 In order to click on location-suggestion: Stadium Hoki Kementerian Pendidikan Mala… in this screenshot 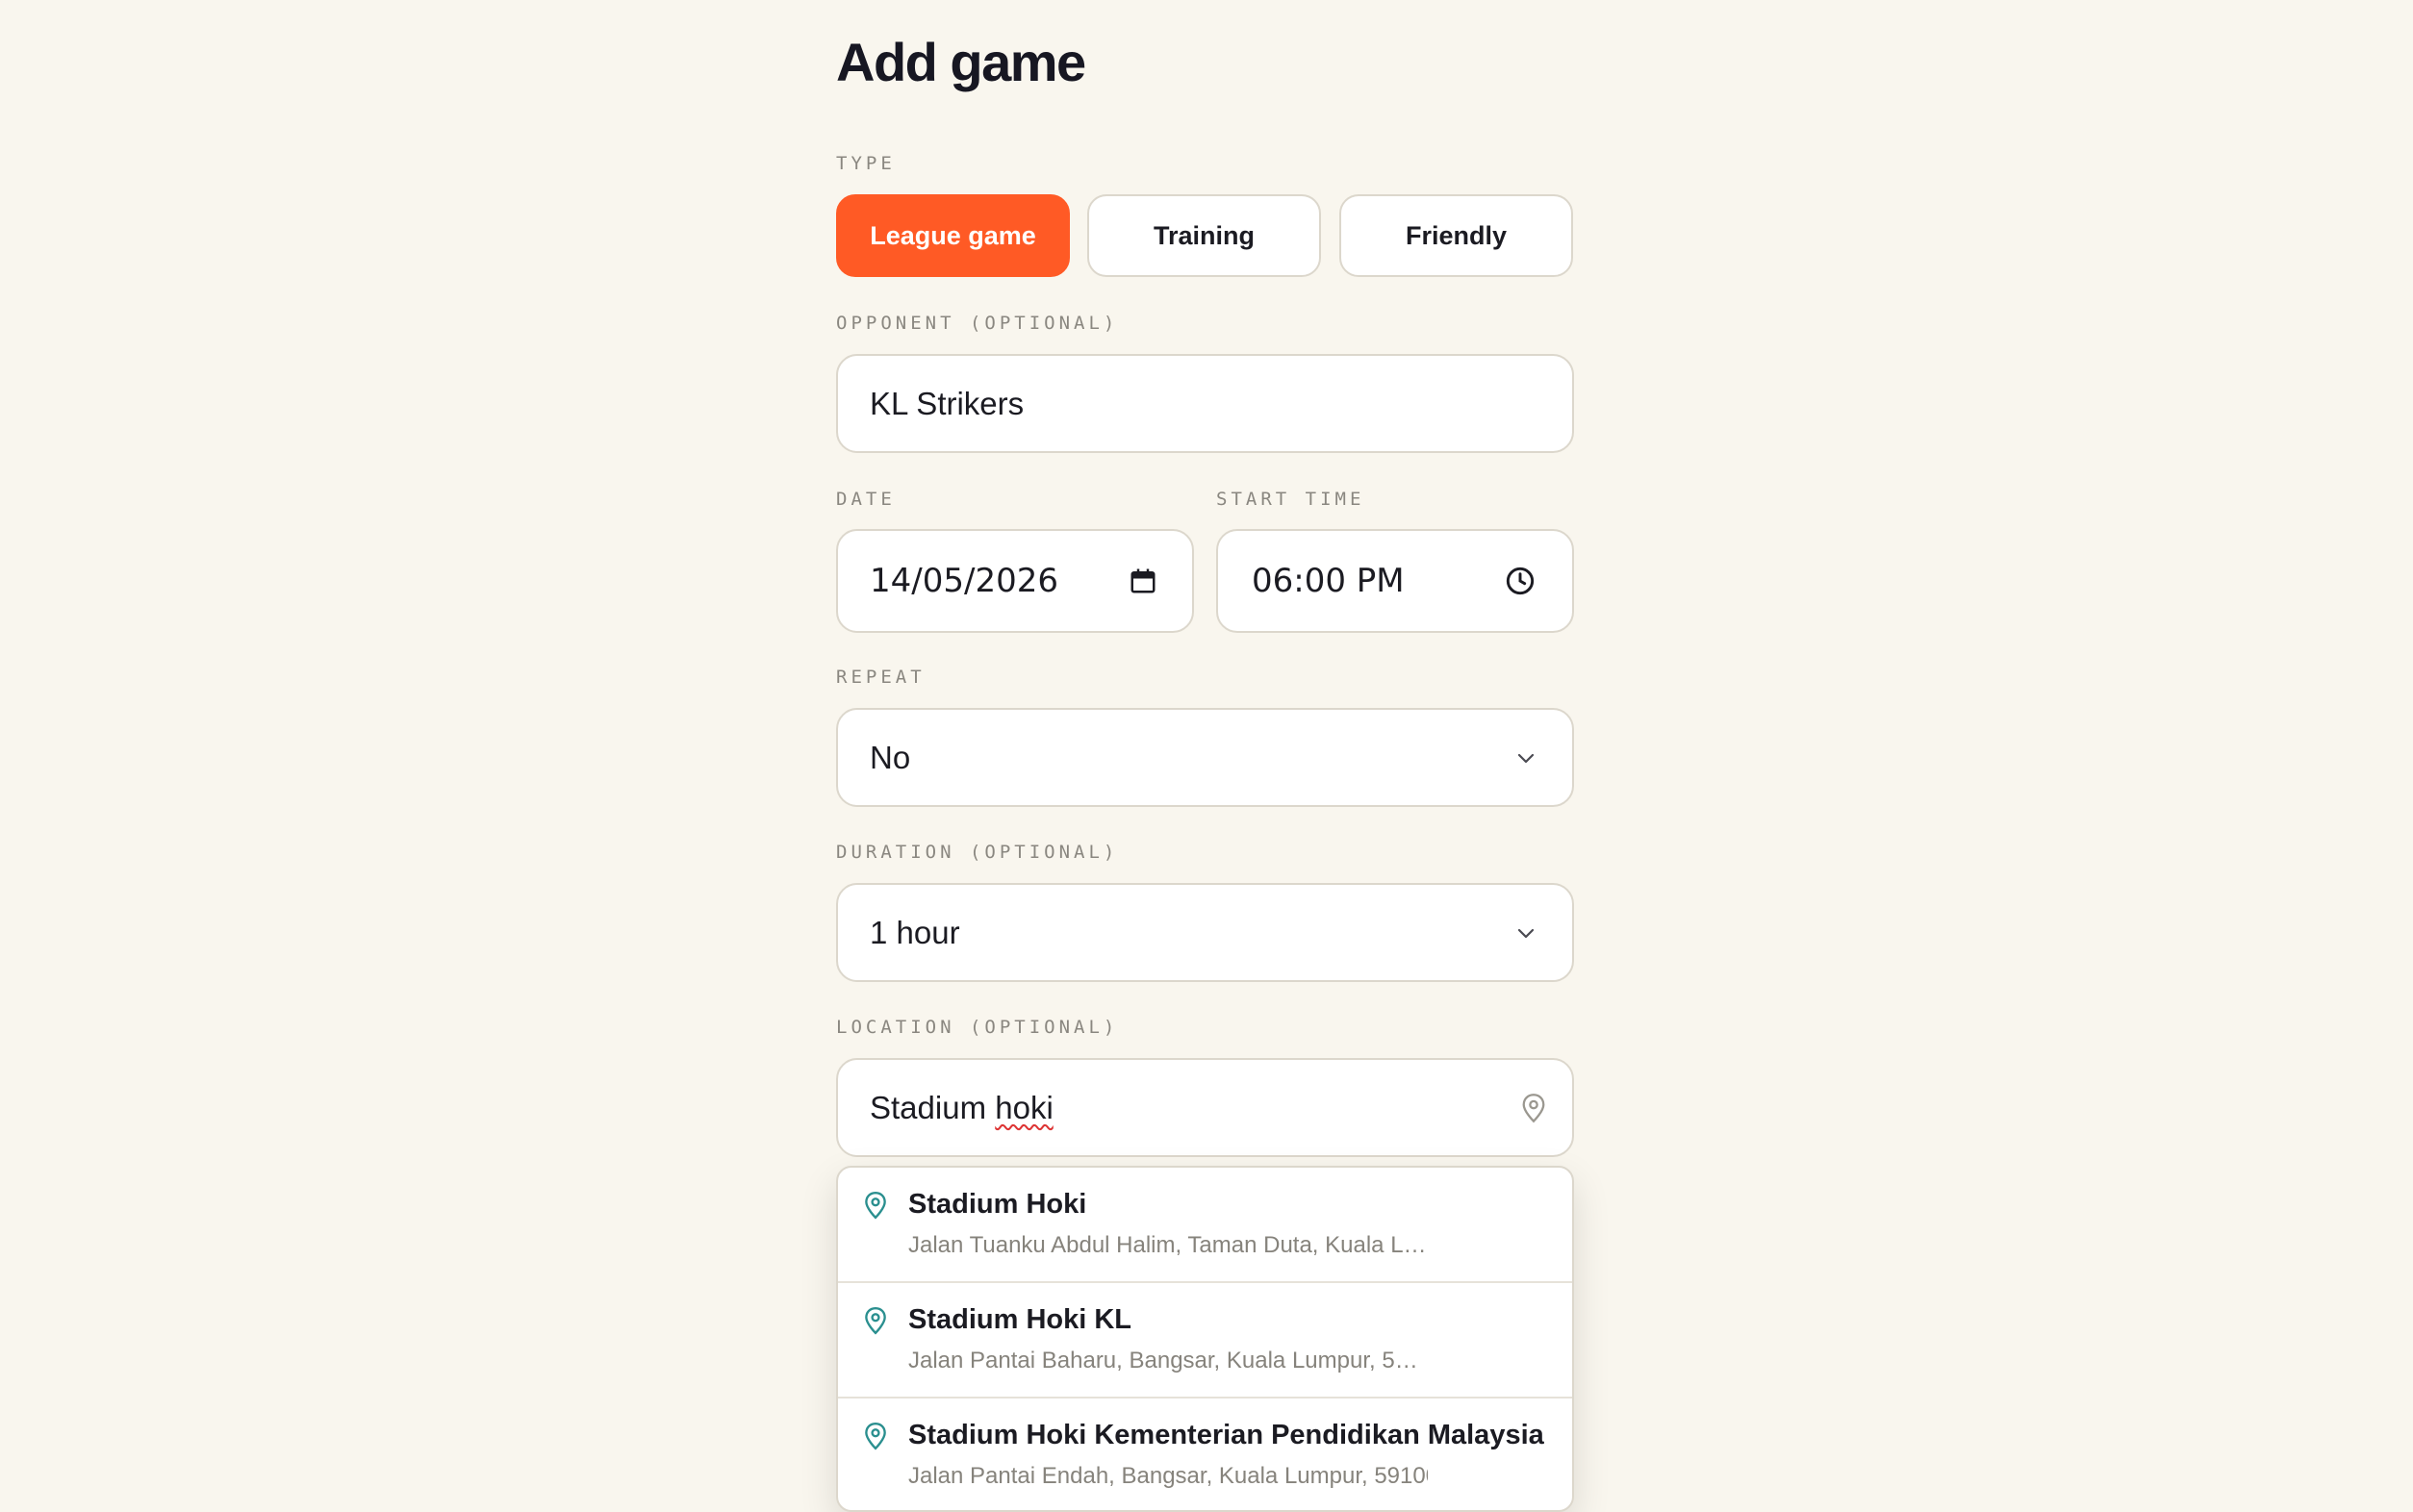, I will do `click(1205, 1454)`.